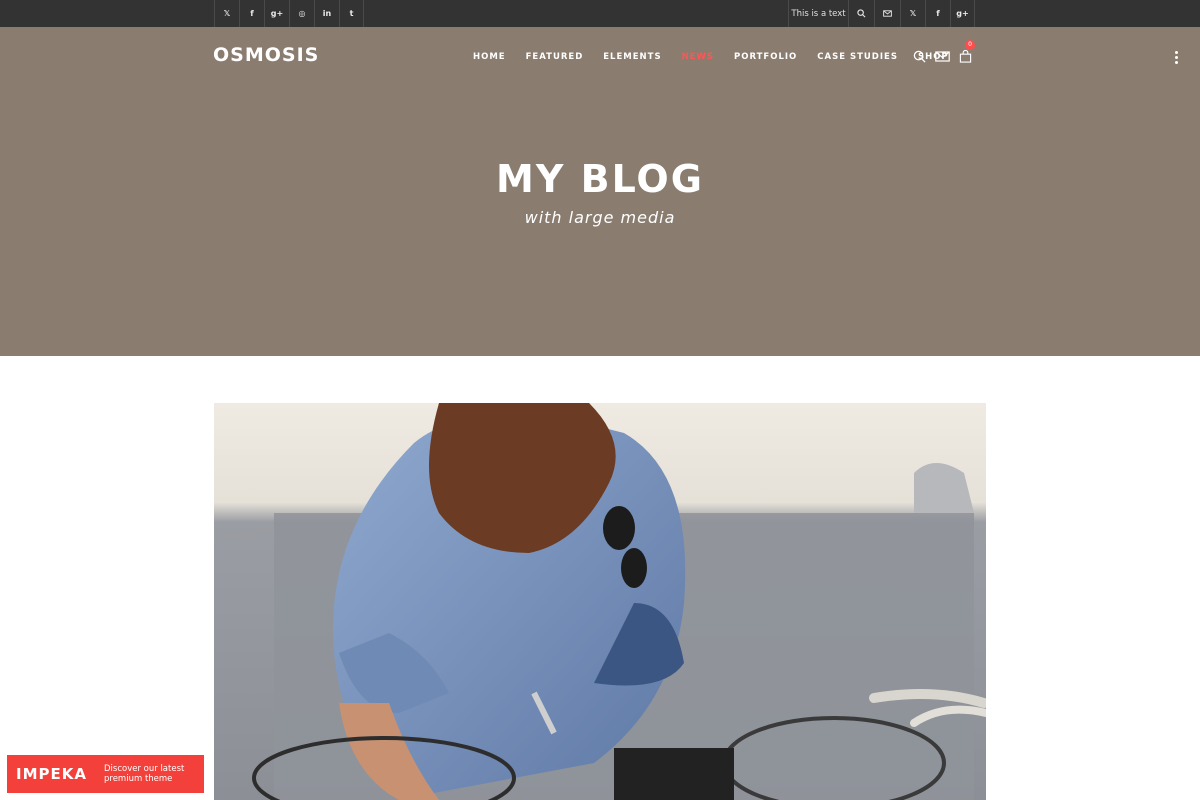 Image resolution: width=1200 pixels, height=800 pixels. I want to click on nav-home: HOME, so click(489, 57).